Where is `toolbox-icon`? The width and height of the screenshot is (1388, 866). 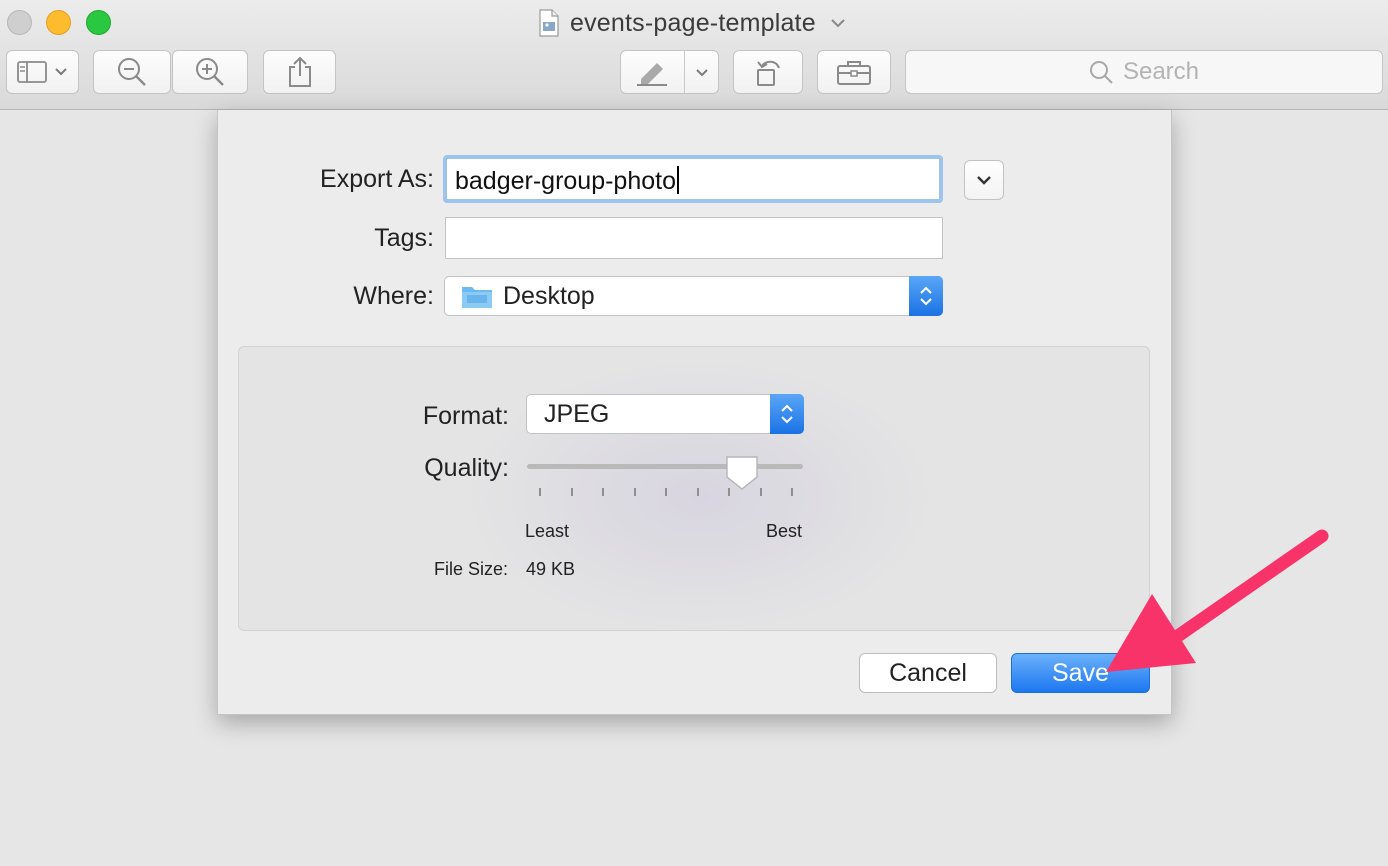
toolbox-icon is located at coordinates (854, 73).